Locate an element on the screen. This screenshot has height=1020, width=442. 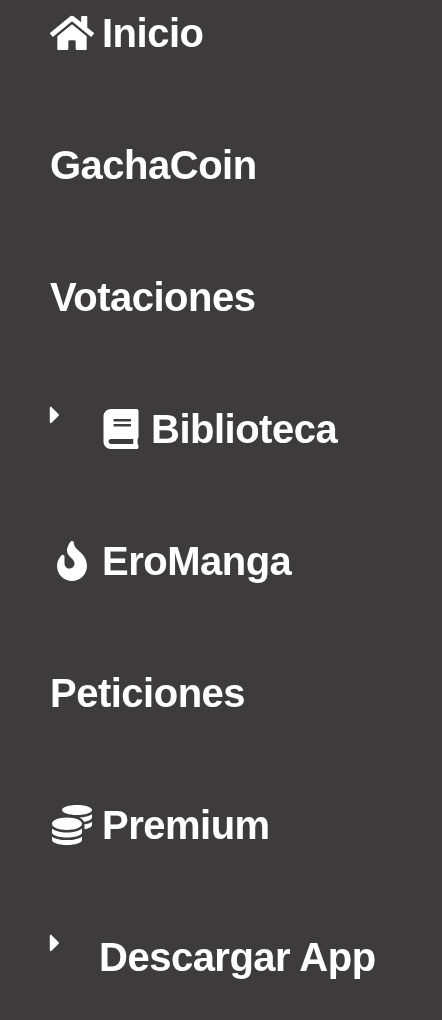
menu-item: GachaCoin is located at coordinates (153, 165).